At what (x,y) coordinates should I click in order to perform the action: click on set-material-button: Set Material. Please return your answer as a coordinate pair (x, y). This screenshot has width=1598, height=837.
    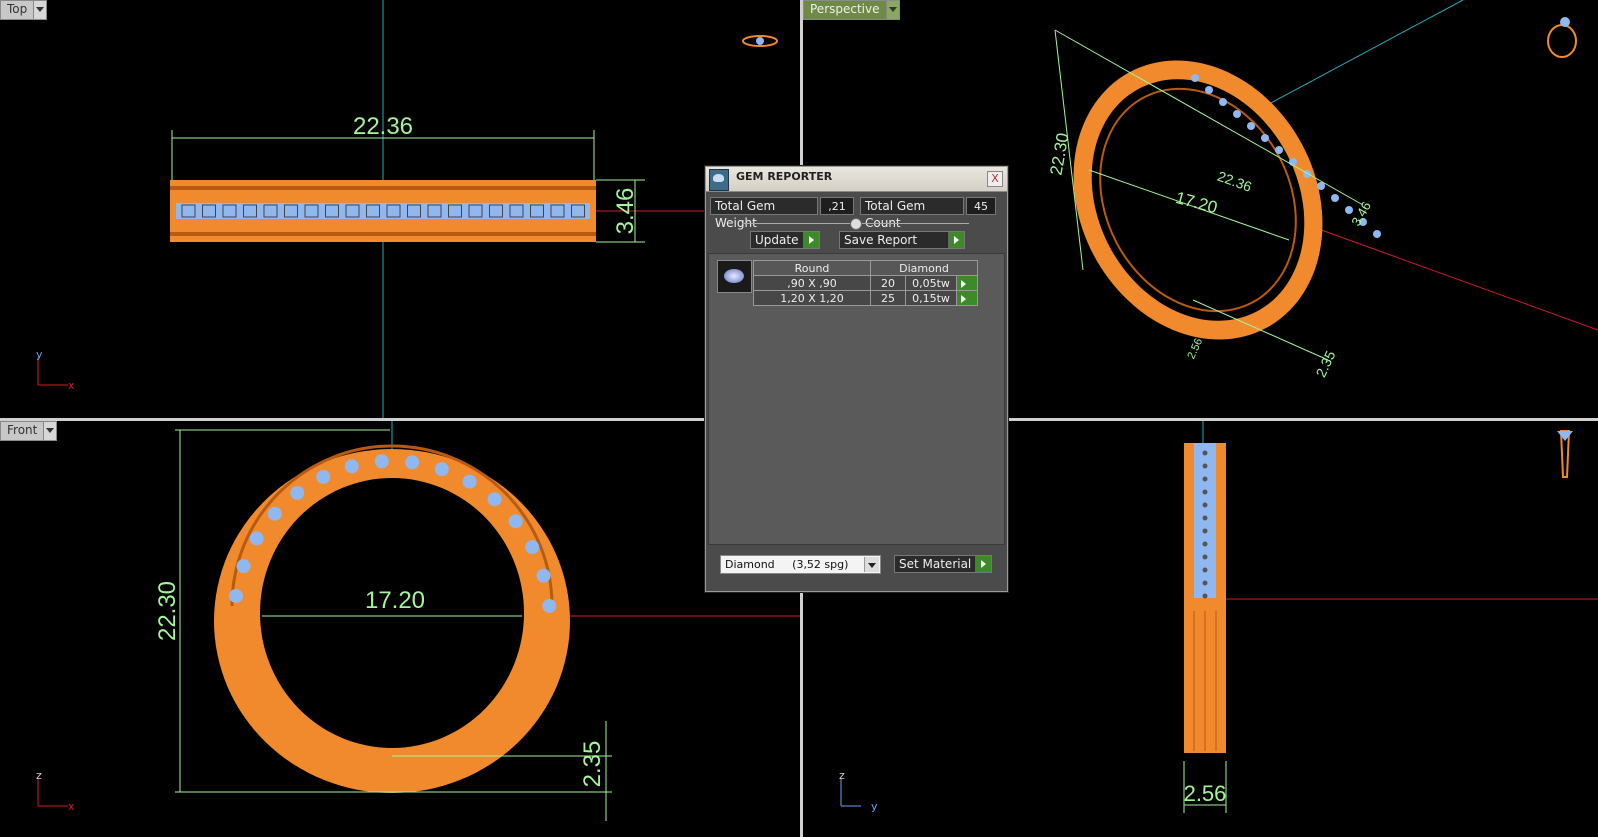
    Looking at the image, I should click on (943, 564).